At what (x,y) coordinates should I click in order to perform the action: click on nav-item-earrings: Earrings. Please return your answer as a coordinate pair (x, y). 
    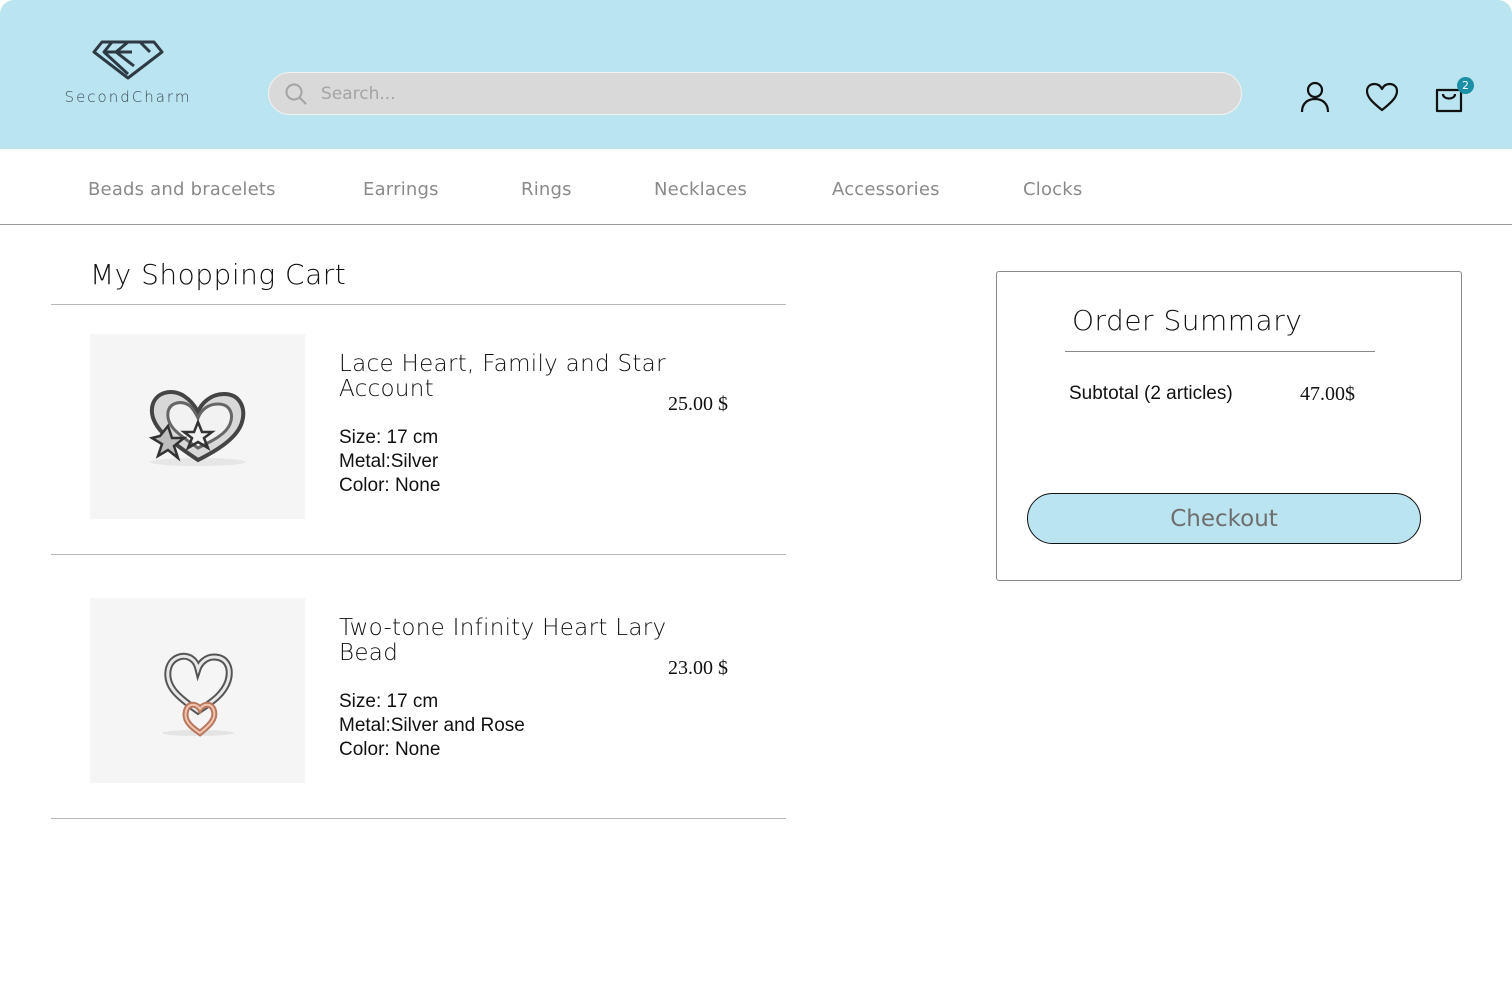
    Looking at the image, I should click on (401, 189).